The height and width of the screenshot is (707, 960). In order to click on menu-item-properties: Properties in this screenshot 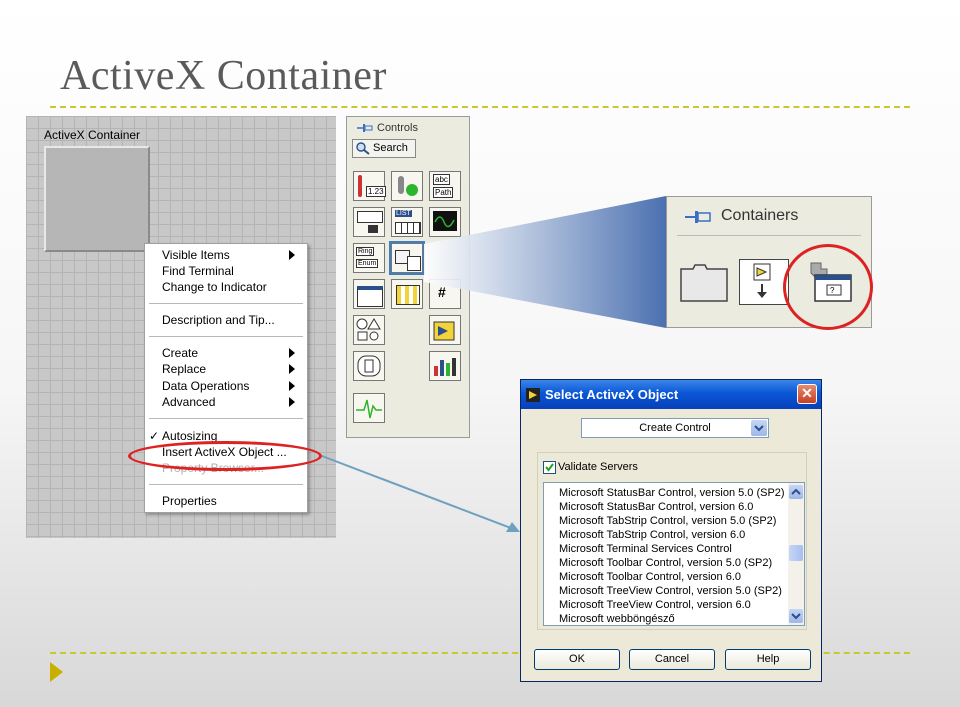, I will do `click(189, 501)`.